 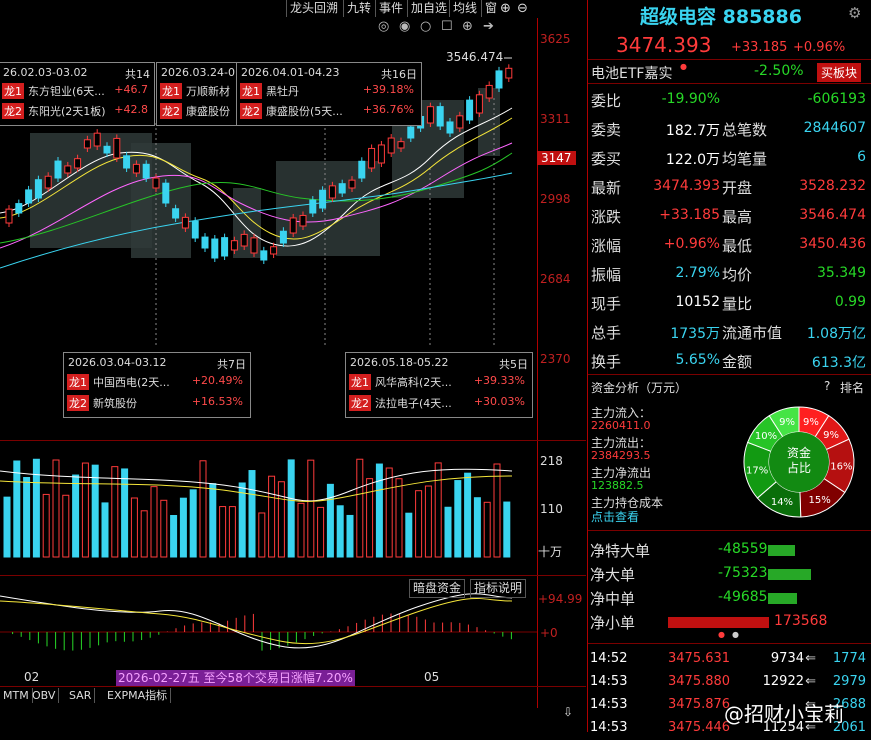 What do you see at coordinates (45, 72) in the screenshot?
I see `range-period: 26.02.03-03.02` at bounding box center [45, 72].